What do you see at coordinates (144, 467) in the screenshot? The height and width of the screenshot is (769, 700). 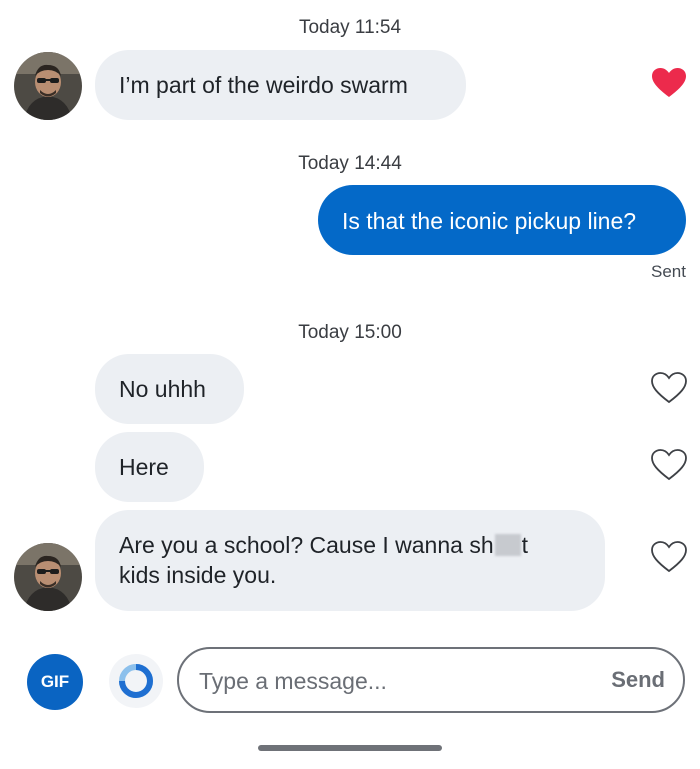 I see `message-text: Here` at bounding box center [144, 467].